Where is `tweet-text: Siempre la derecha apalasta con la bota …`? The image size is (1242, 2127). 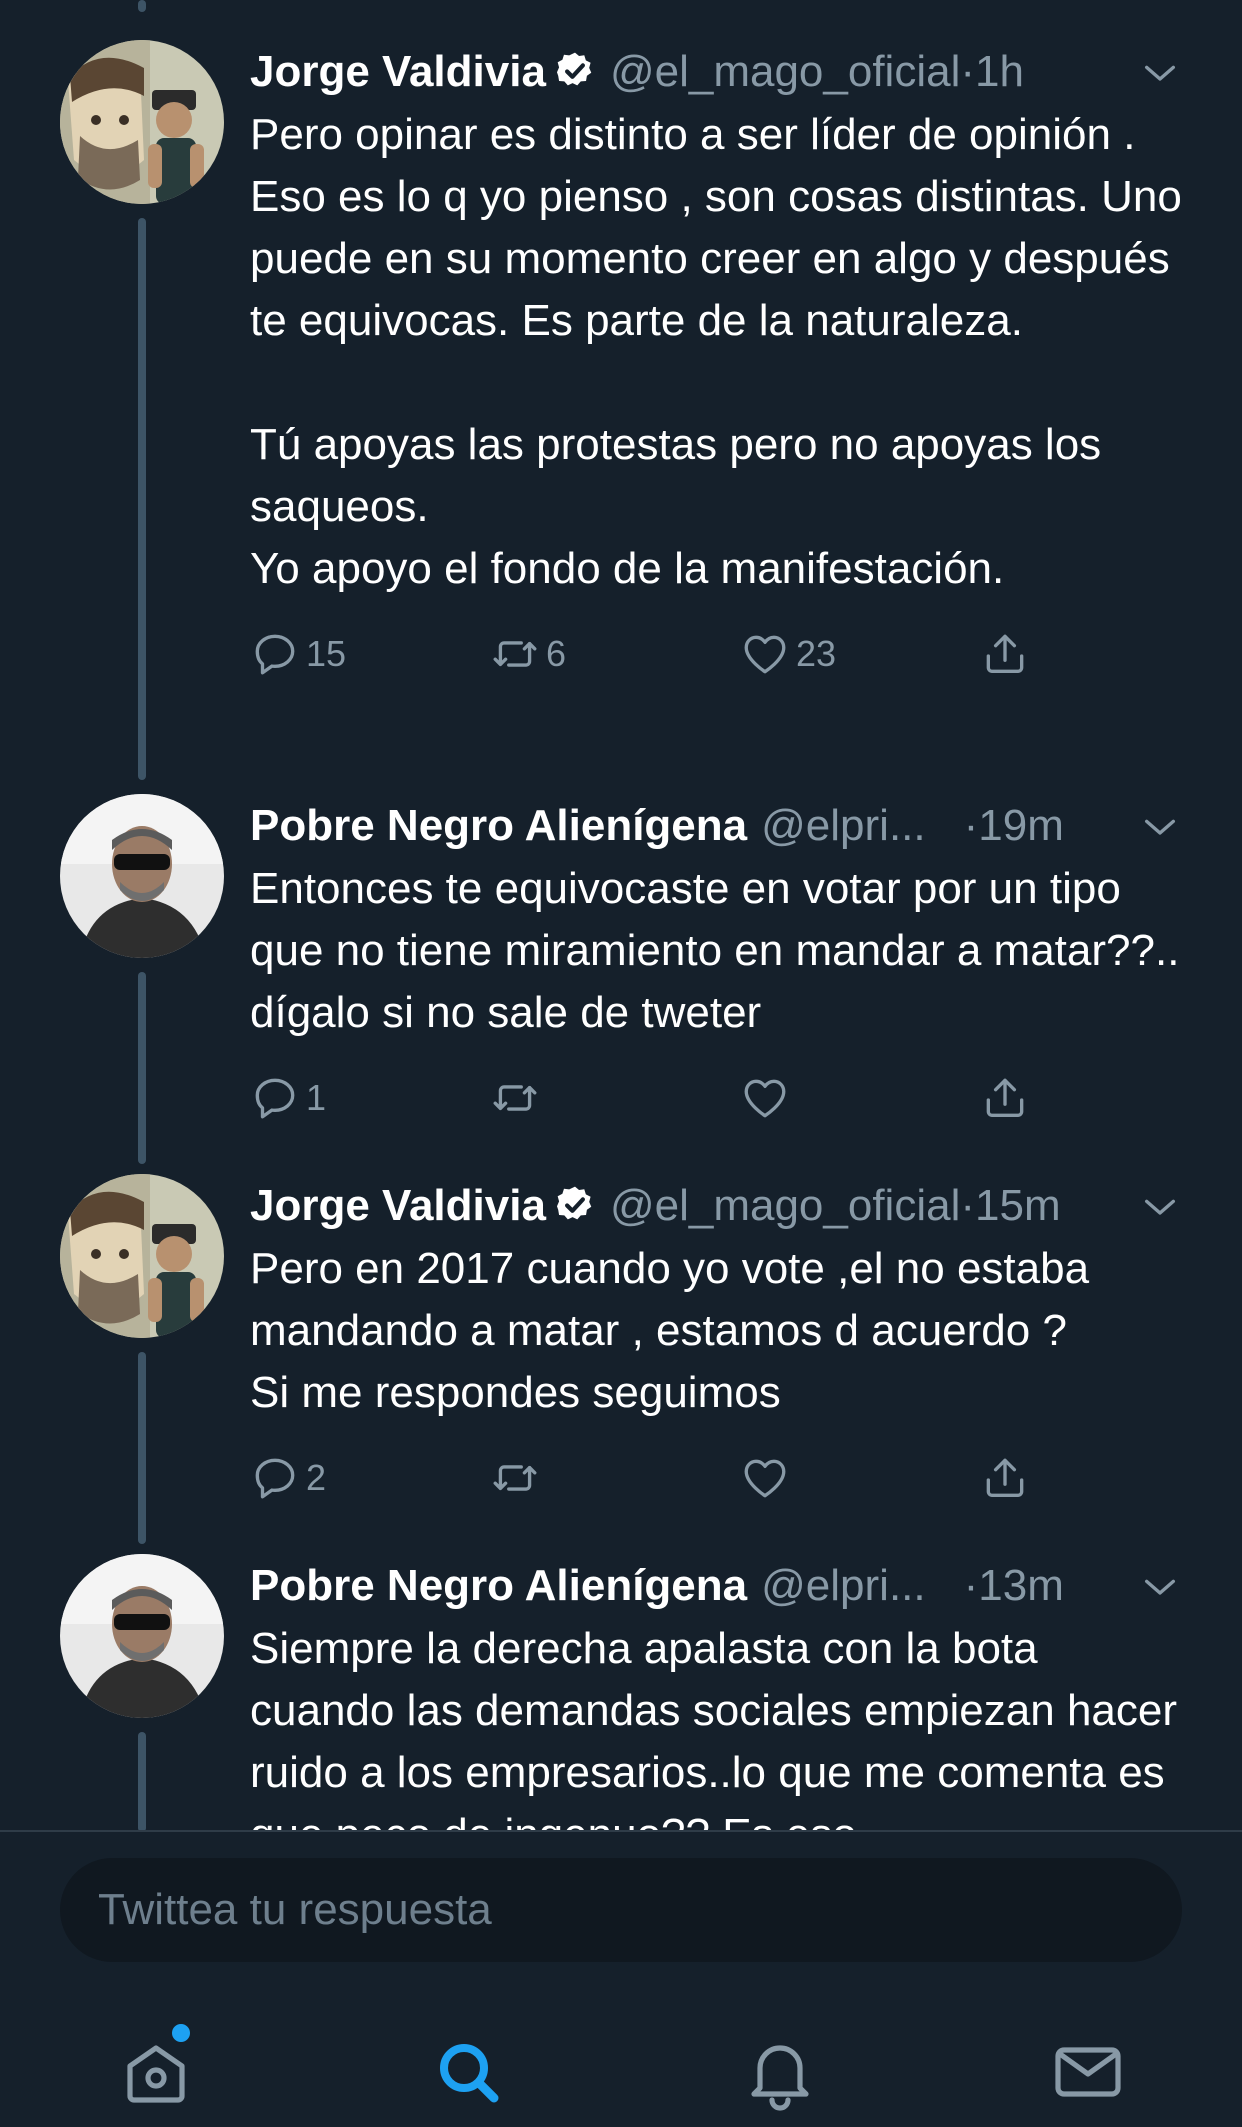 tweet-text: Siempre la derecha apalasta con la bota … is located at coordinates (720, 1724).